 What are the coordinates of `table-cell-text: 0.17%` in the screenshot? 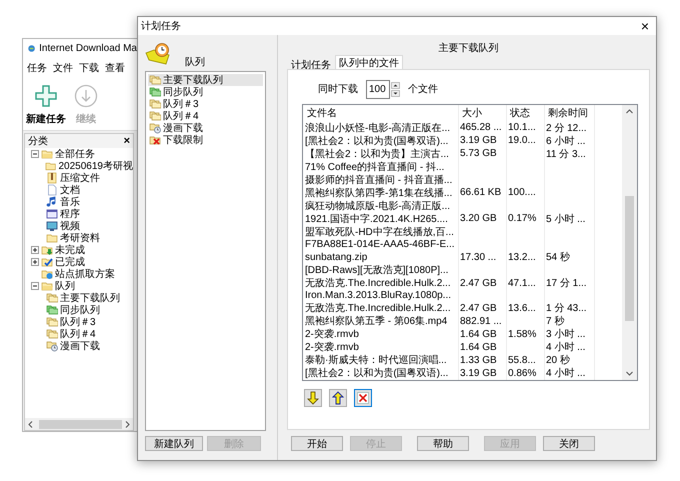 It's located at (522, 219).